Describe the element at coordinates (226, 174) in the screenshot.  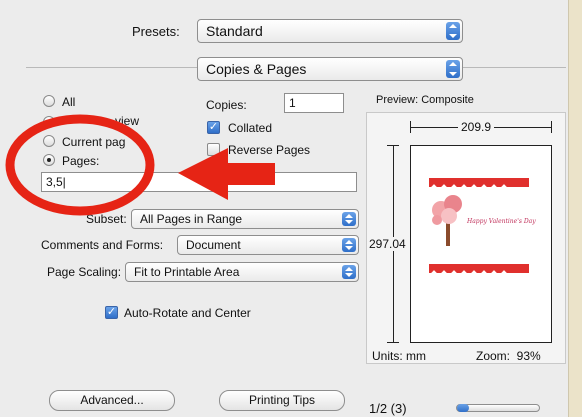
I see `annotation-arrow-icon` at that location.